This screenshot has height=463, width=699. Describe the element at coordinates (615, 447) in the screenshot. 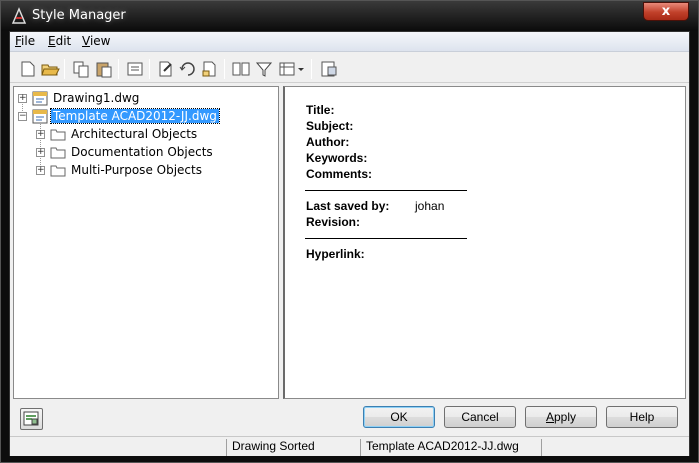

I see `status-cell-extra` at that location.